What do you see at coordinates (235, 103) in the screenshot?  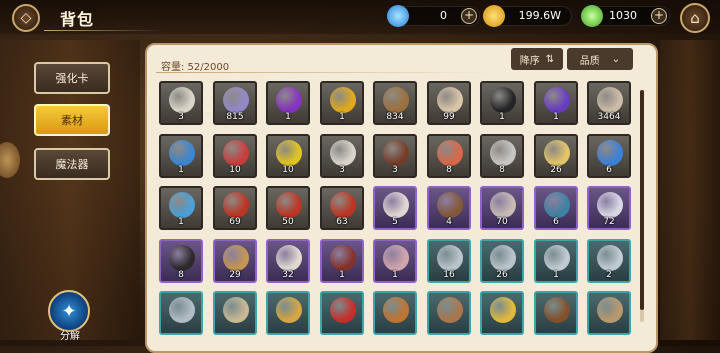 I see `inventory-slot: 815` at bounding box center [235, 103].